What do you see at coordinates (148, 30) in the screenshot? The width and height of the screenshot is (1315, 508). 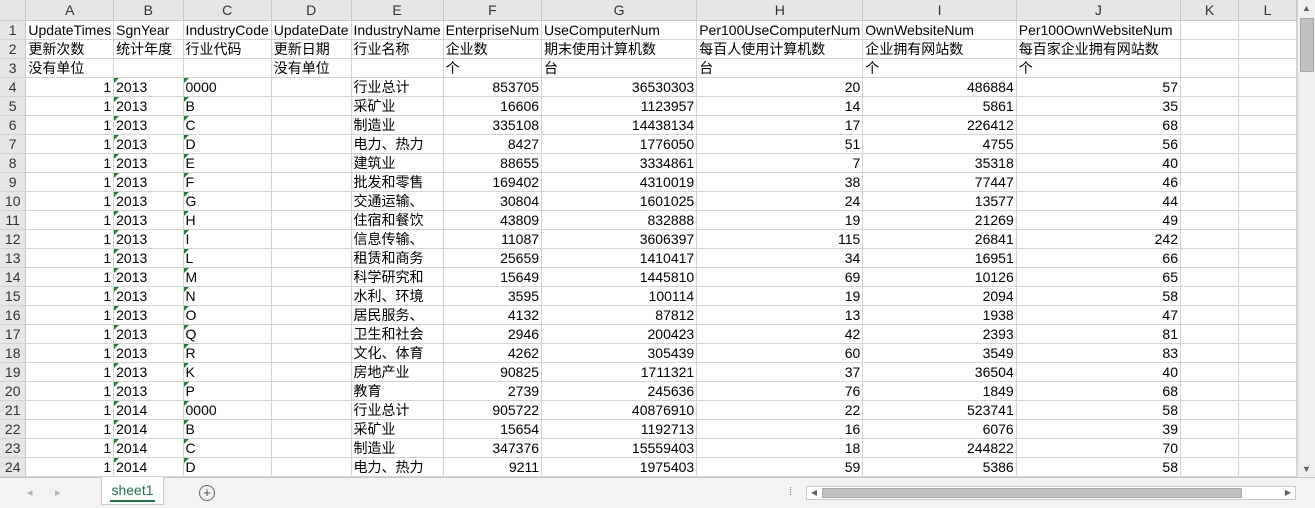 I see `cell-B1: SgnYear` at bounding box center [148, 30].